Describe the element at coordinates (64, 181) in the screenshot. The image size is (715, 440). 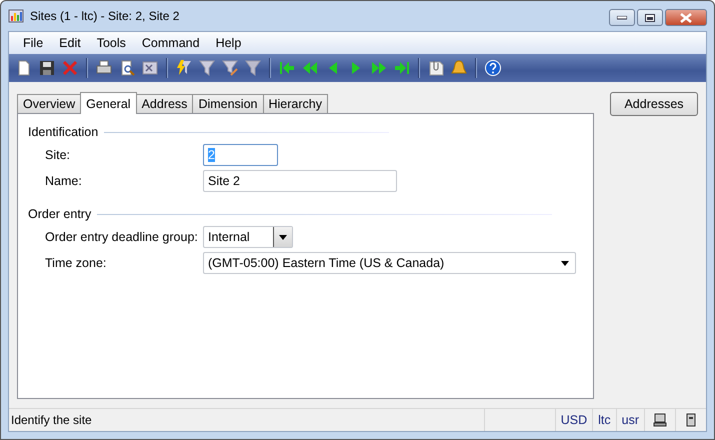
I see `field-label: Name:` at that location.